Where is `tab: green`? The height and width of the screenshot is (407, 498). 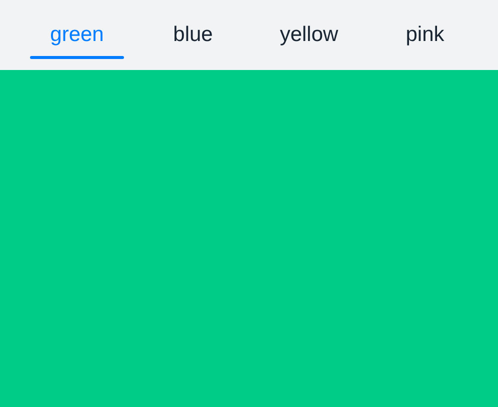 tab: green is located at coordinates (77, 35).